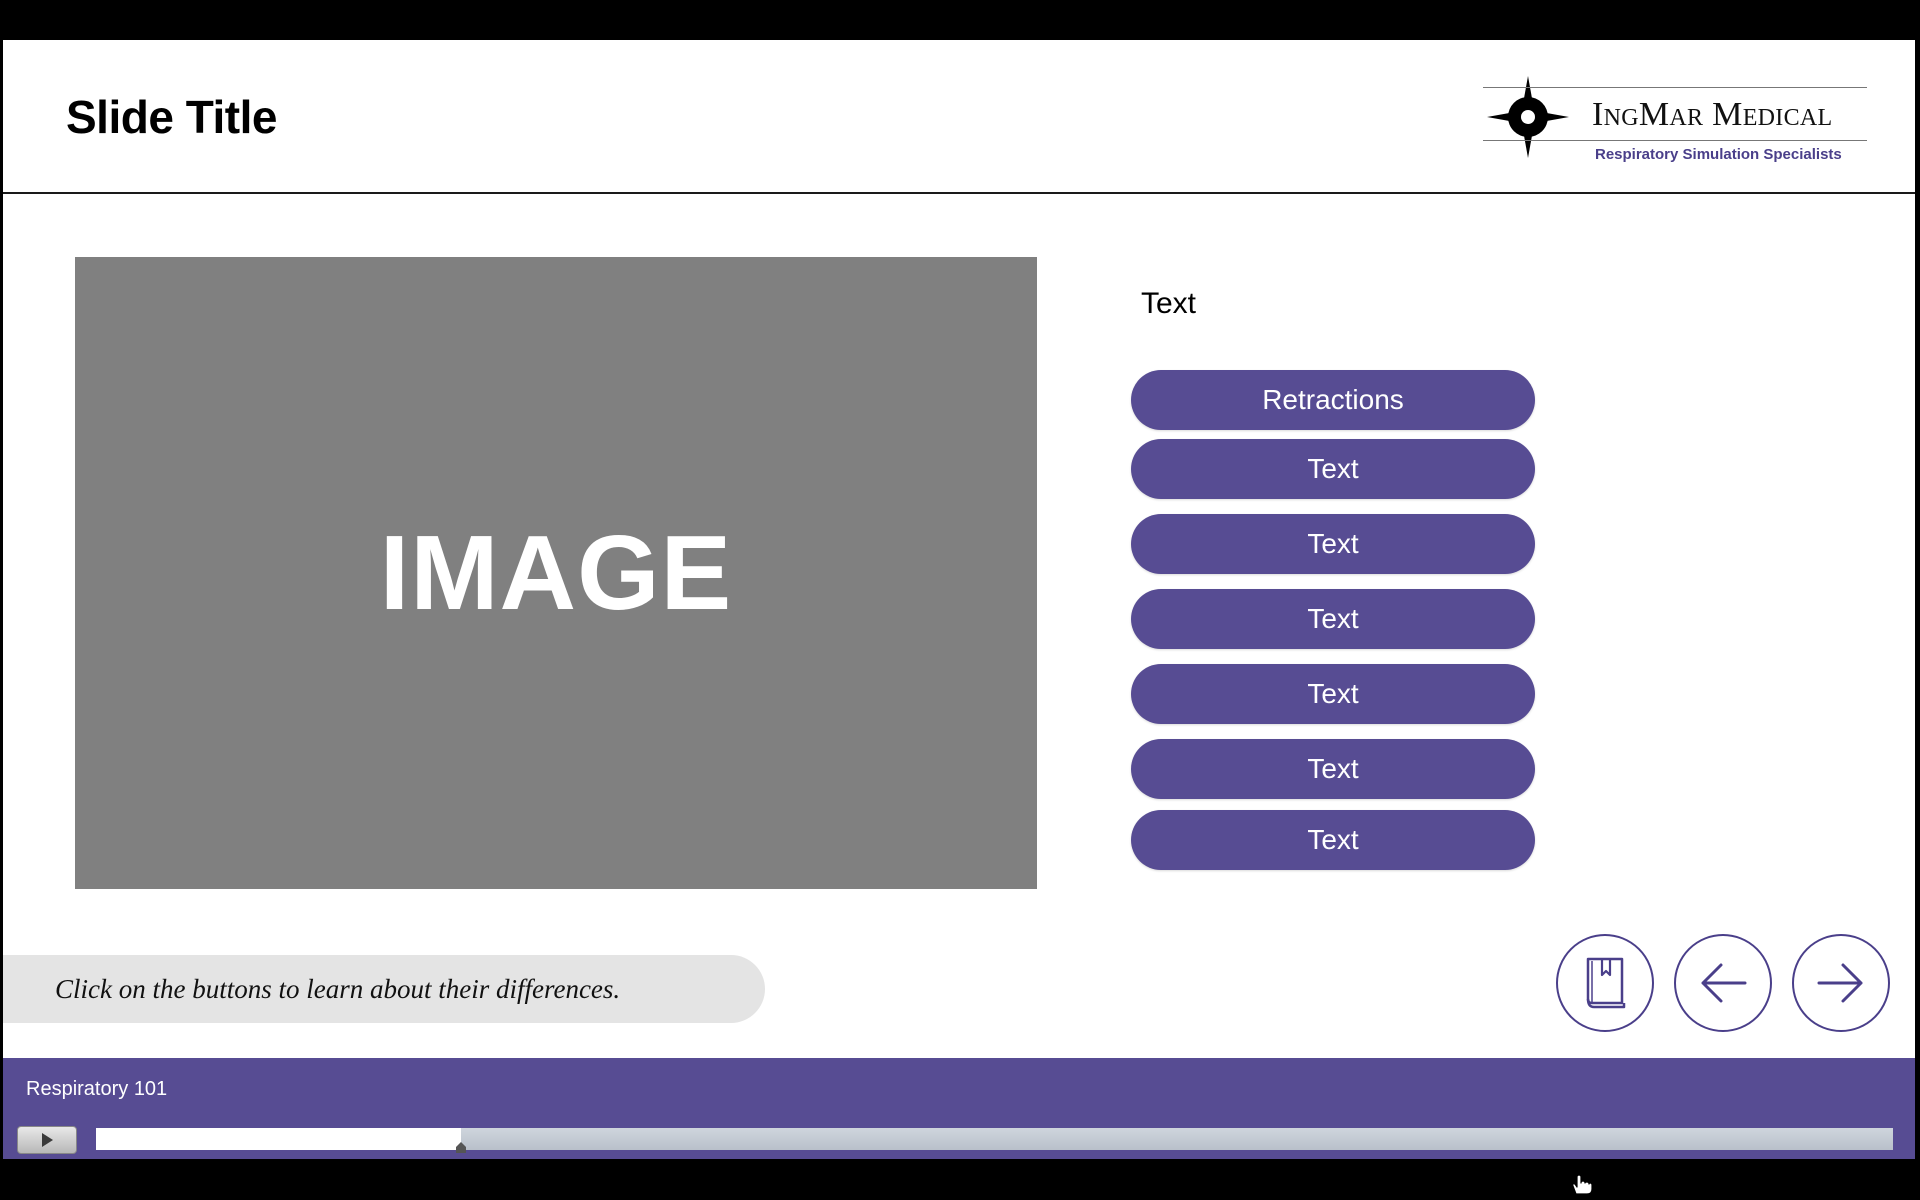 This screenshot has height=1200, width=1920. I want to click on logo-rule-bottom, so click(1675, 140).